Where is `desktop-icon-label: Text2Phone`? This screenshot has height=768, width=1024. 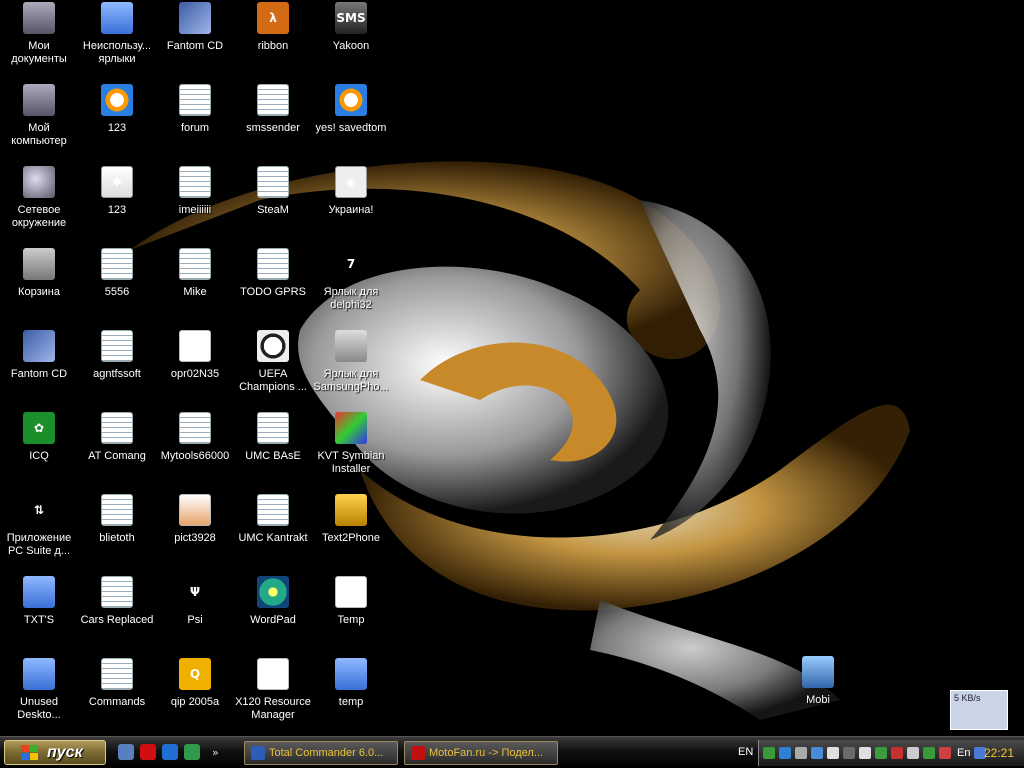
desktop-icon-label: Text2Phone is located at coordinates (351, 538).